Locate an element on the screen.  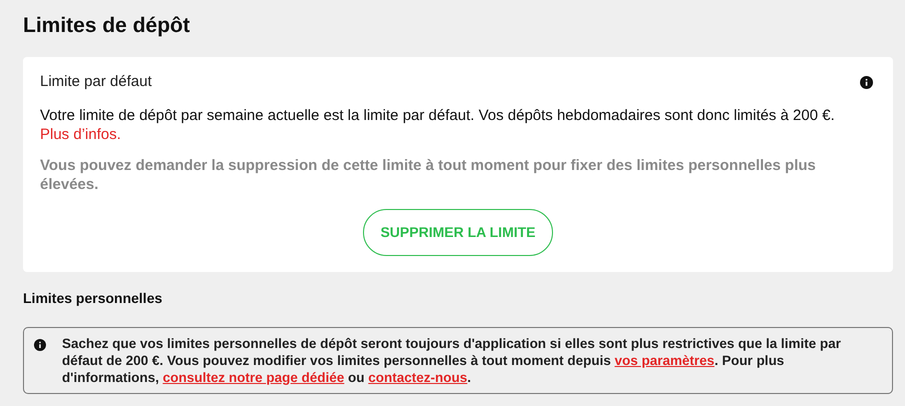
removal-note: Vous pouvez demander la suppression de cette limite à tout moment pour fixer des limites personnelles plus élevées. is located at coordinates (428, 175).